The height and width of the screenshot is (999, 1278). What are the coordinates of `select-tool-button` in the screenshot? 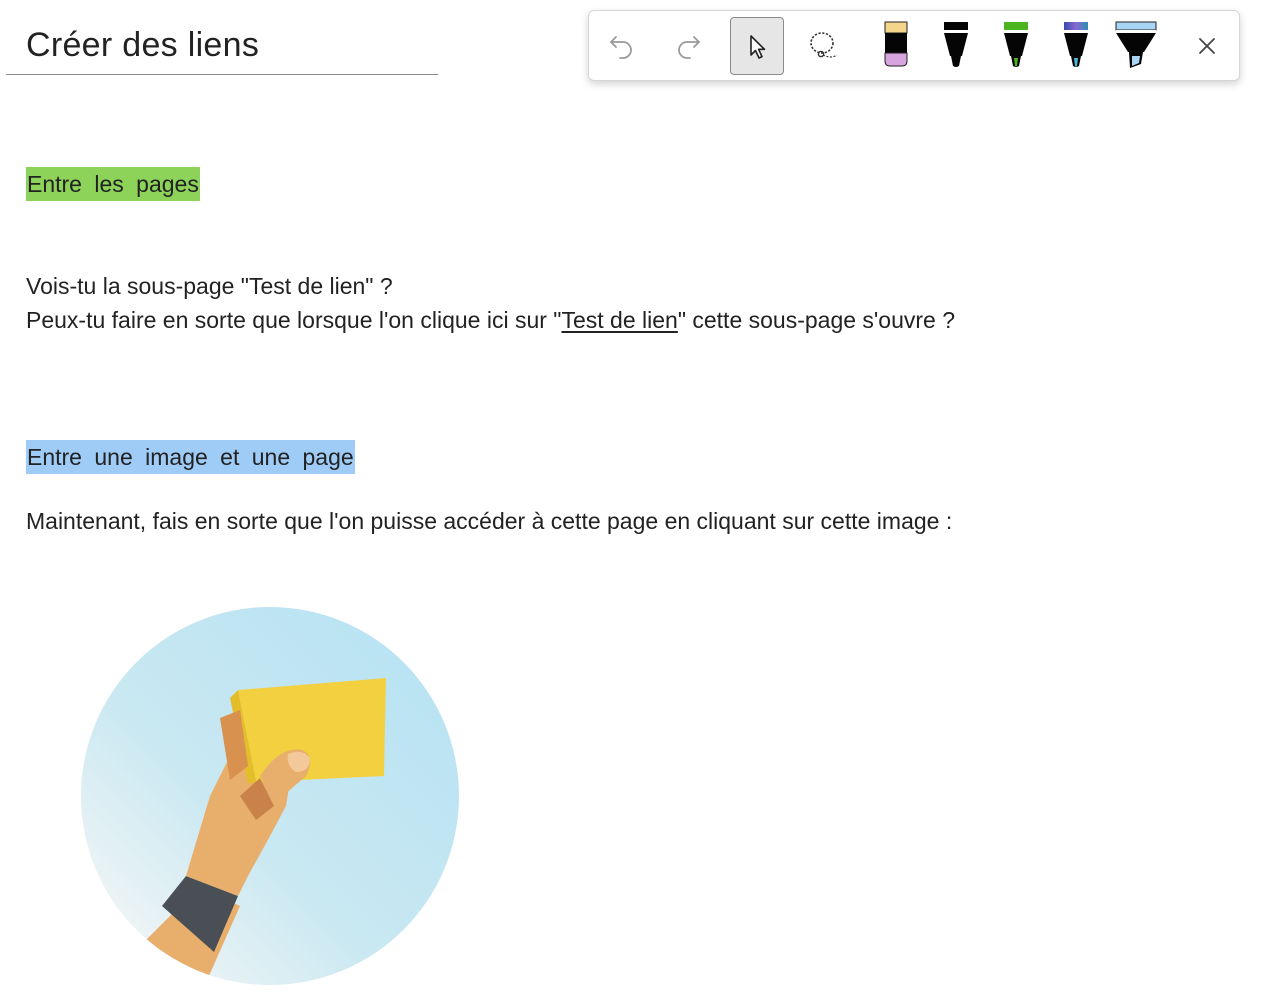 It's located at (757, 46).